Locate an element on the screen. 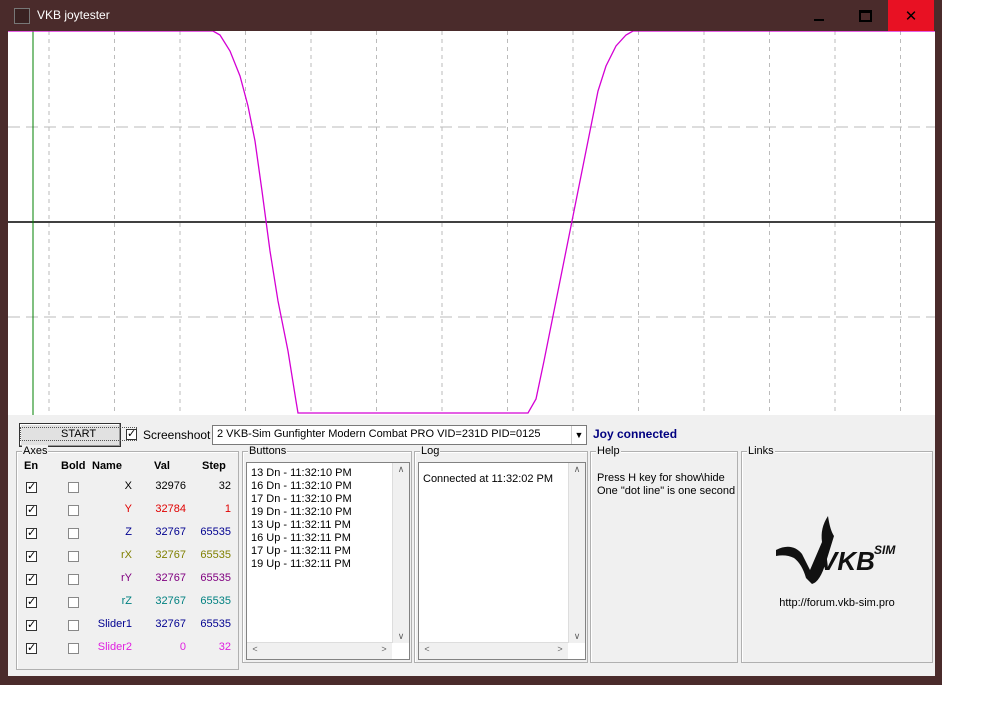 This screenshot has height=727, width=986. forum-link: http://forum.vkb-sim.pro is located at coordinates (837, 603).